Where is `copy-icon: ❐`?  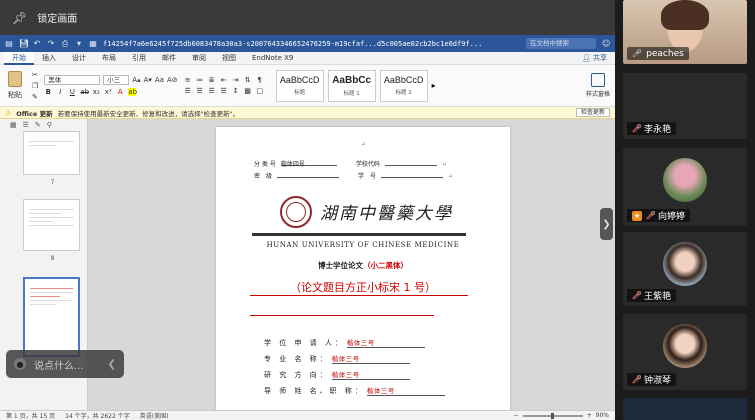 copy-icon: ❐ is located at coordinates (35, 86).